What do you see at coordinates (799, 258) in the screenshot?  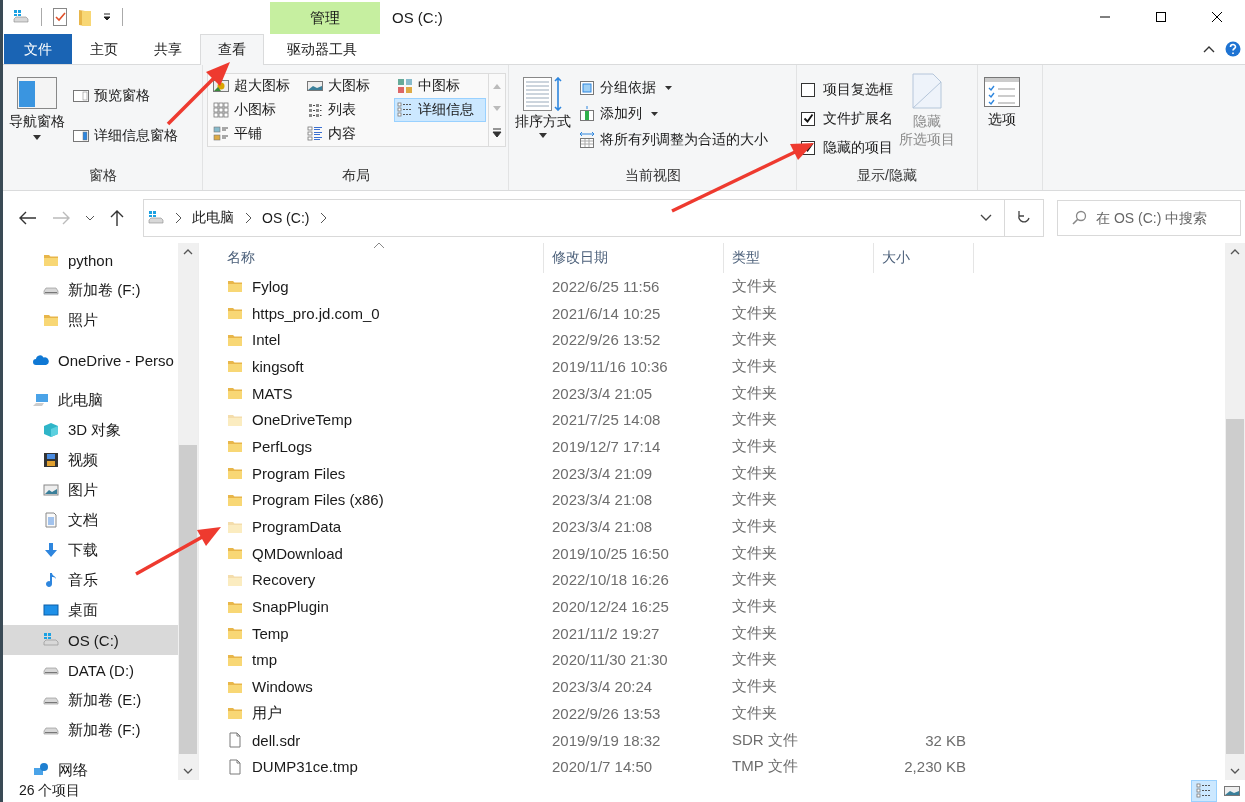 I see `column-header: 类型` at bounding box center [799, 258].